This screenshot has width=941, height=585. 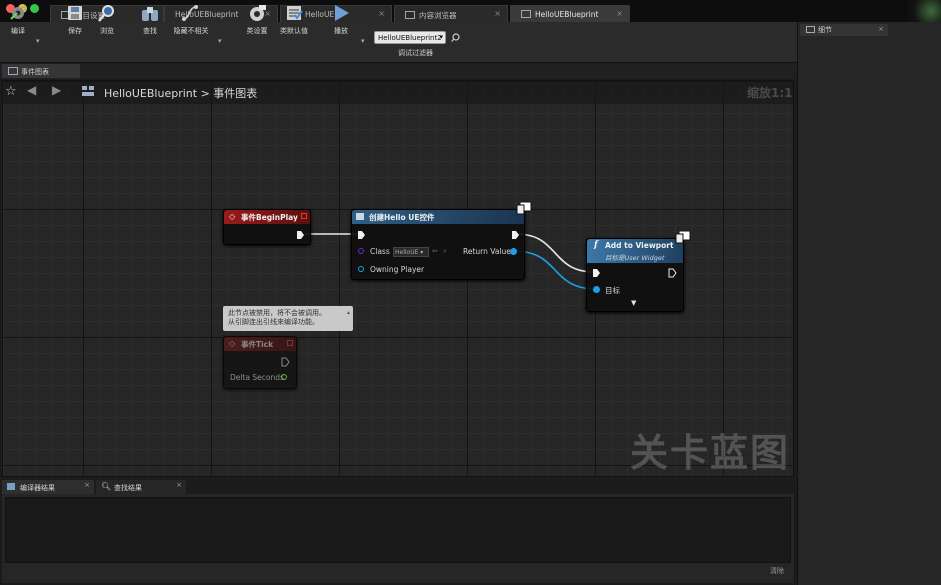 What do you see at coordinates (435, 251) in the screenshot?
I see `use-selected-icon: ⇐` at bounding box center [435, 251].